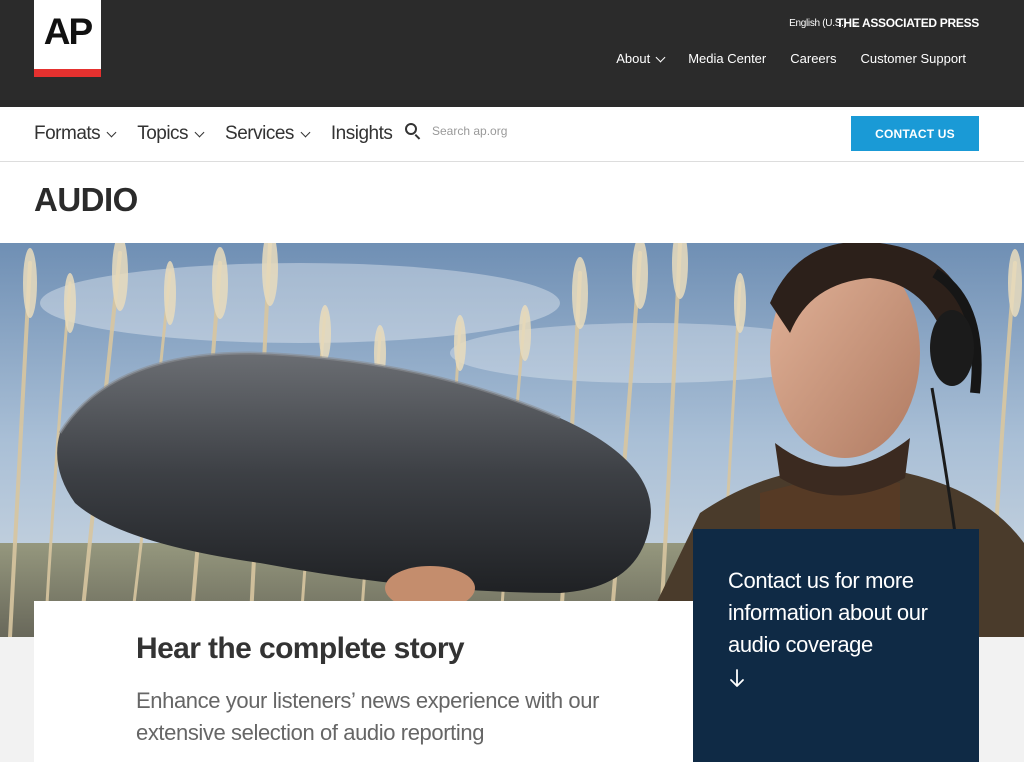  I want to click on logo-text: AP, so click(68, 31).